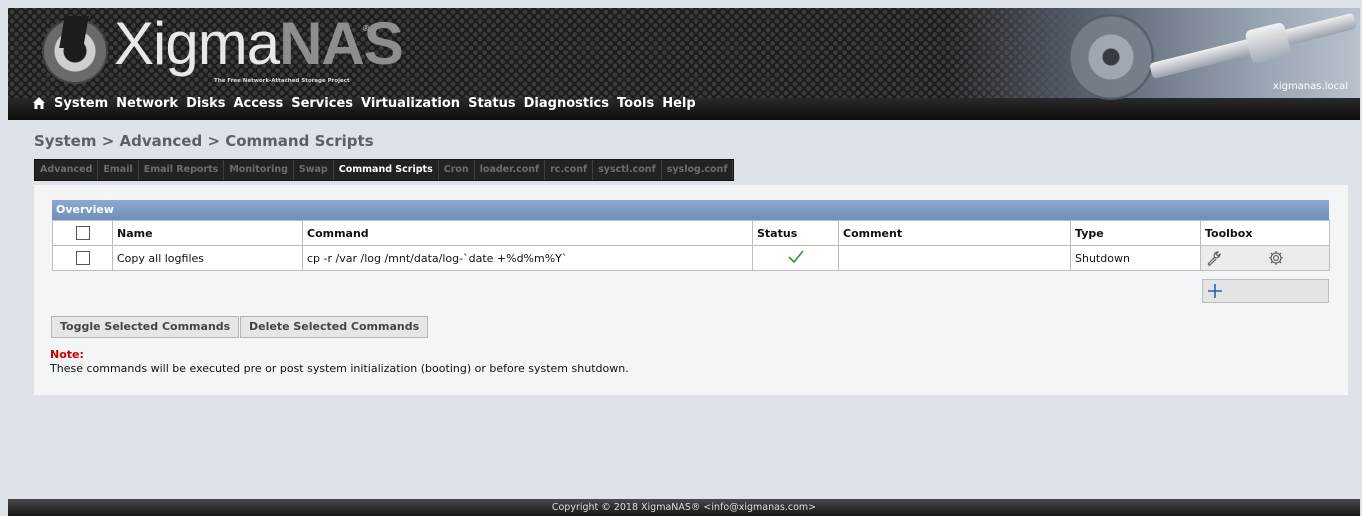 The height and width of the screenshot is (516, 1362). What do you see at coordinates (1111, 57) in the screenshot?
I see `disk-platter-graphic` at bounding box center [1111, 57].